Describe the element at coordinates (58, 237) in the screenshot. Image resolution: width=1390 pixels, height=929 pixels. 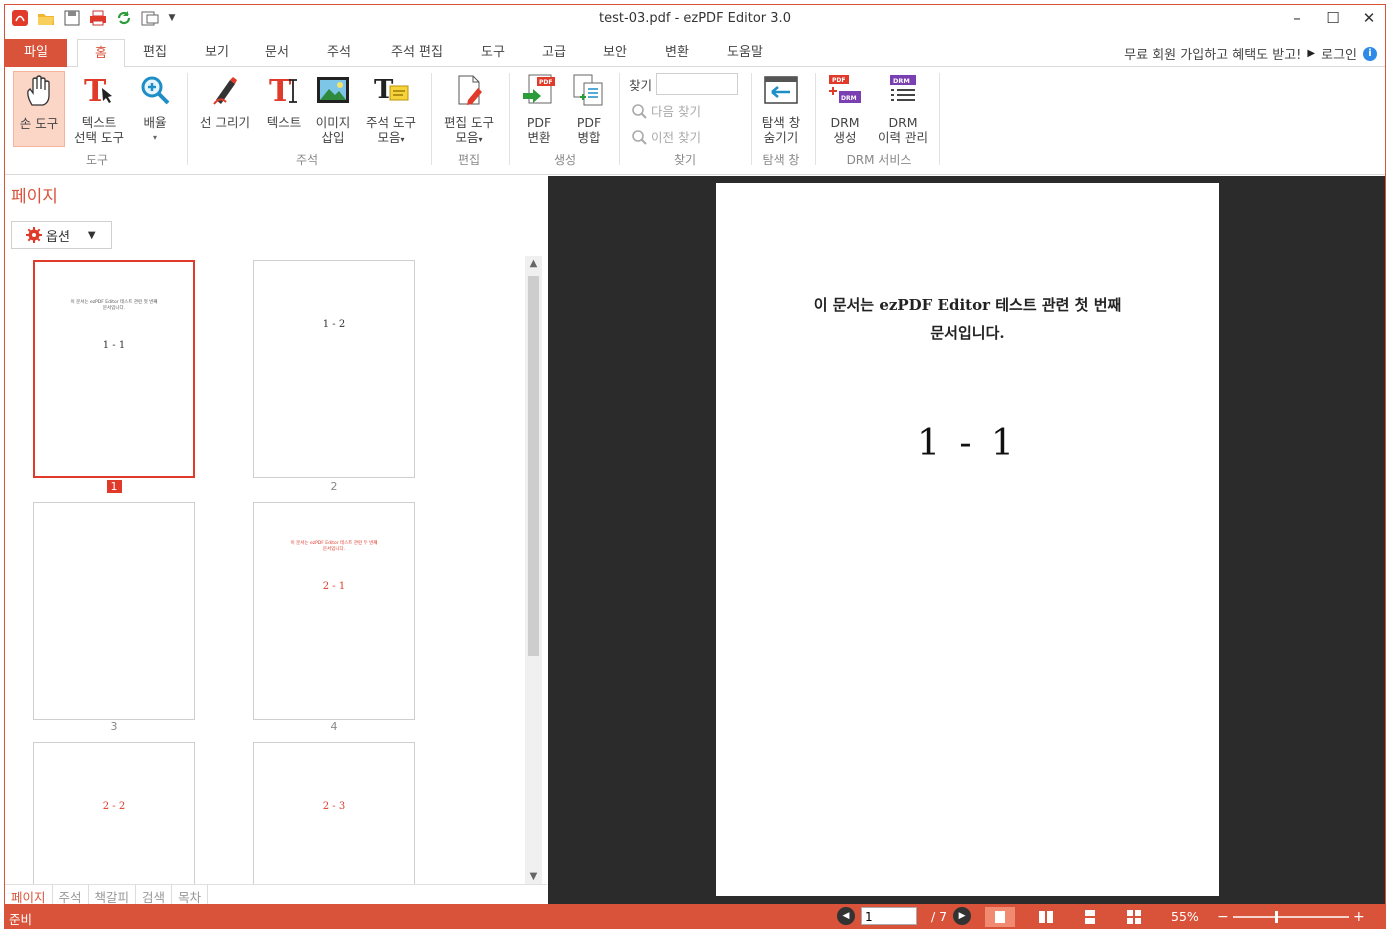
I see `options-label: 옵션` at that location.